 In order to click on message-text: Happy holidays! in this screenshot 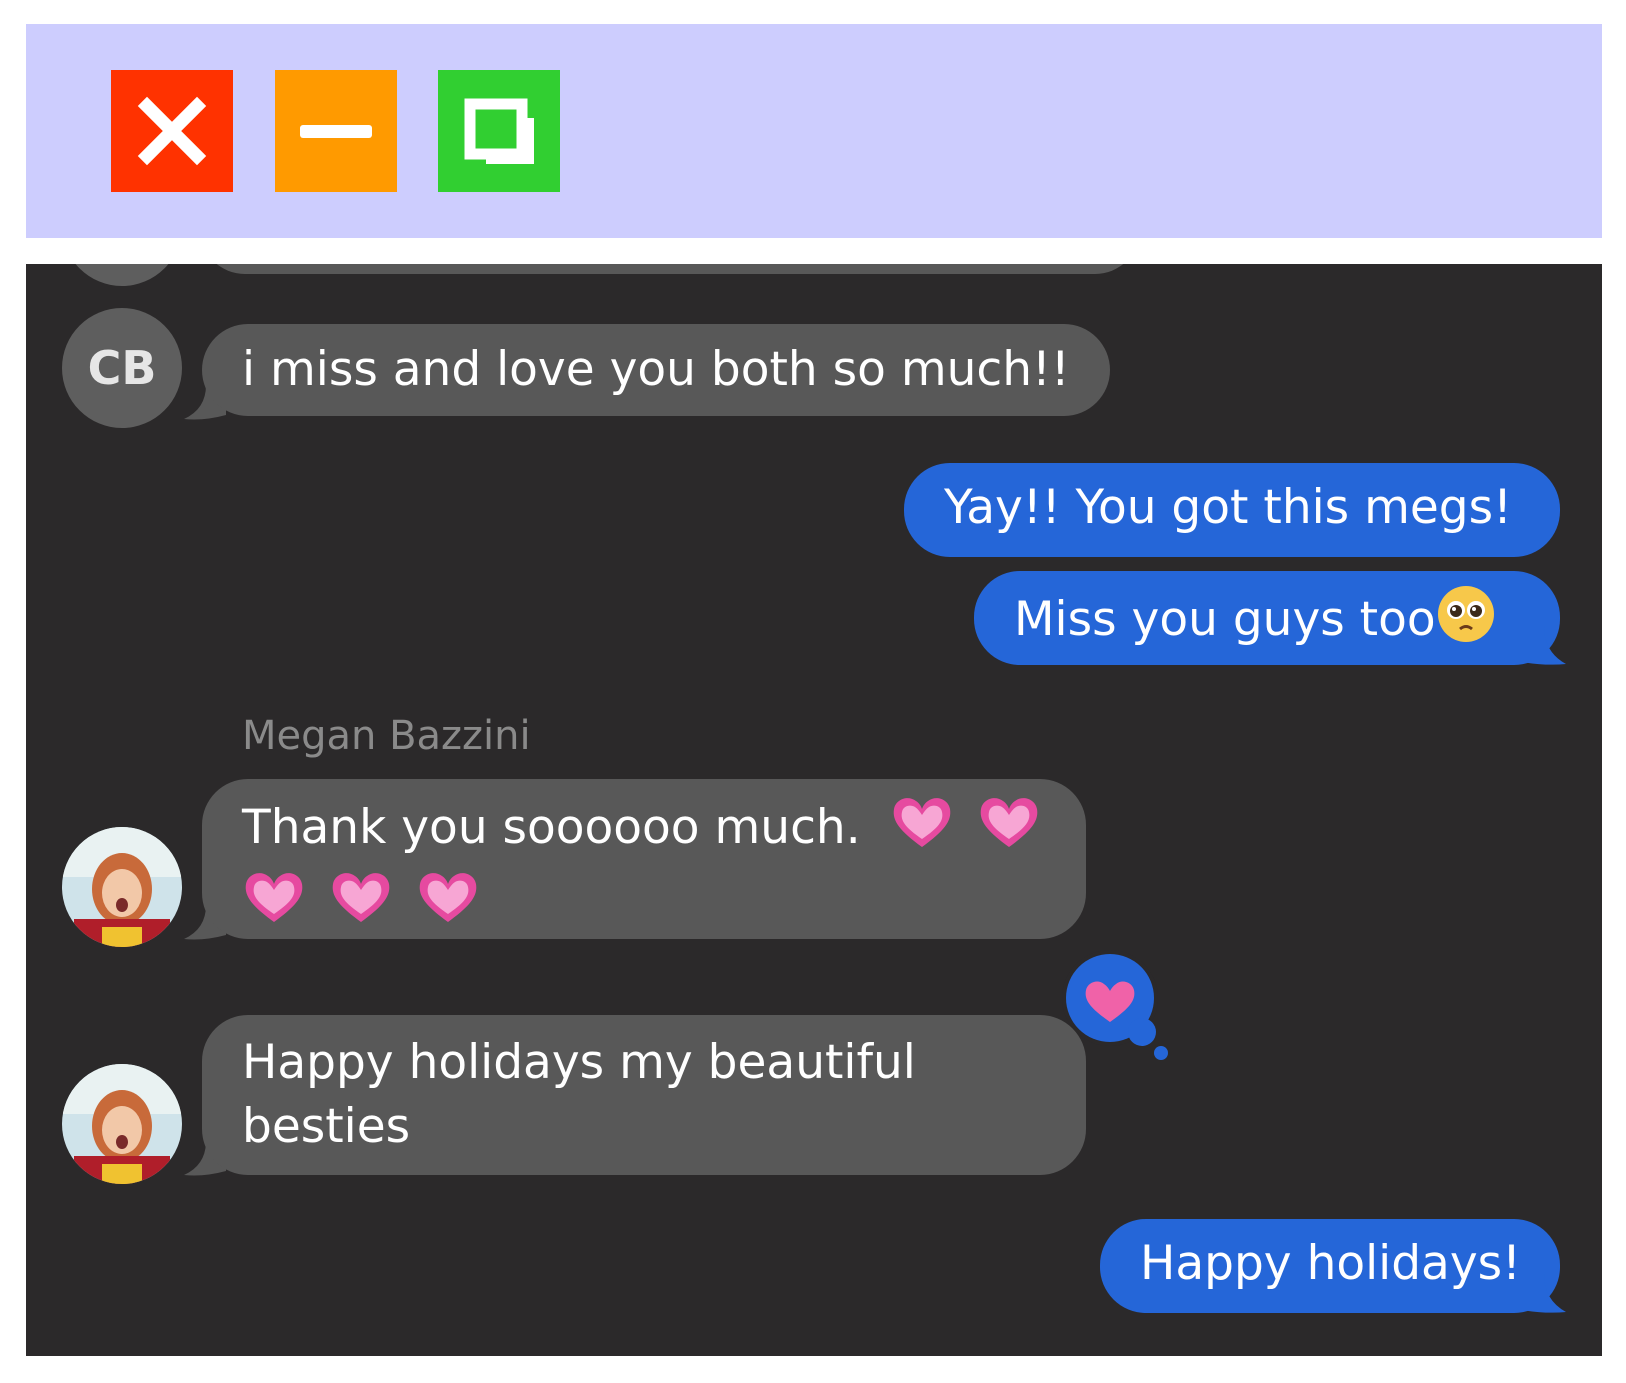, I will do `click(1331, 1263)`.